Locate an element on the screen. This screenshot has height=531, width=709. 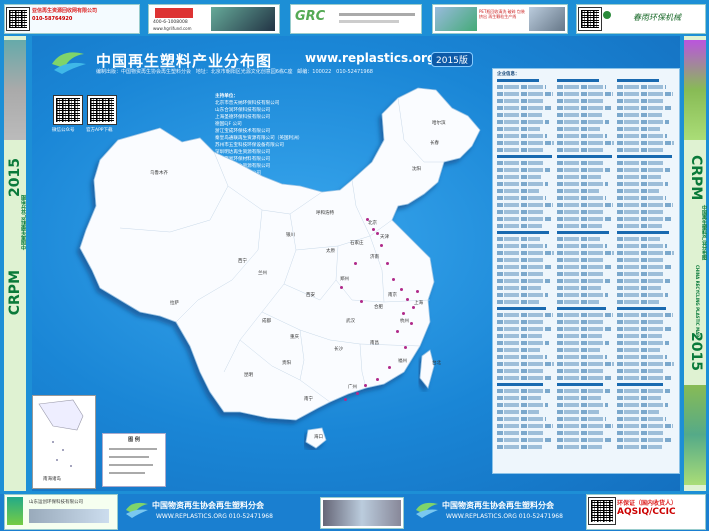
city-label: 广州 is located at coordinates (352, 387).